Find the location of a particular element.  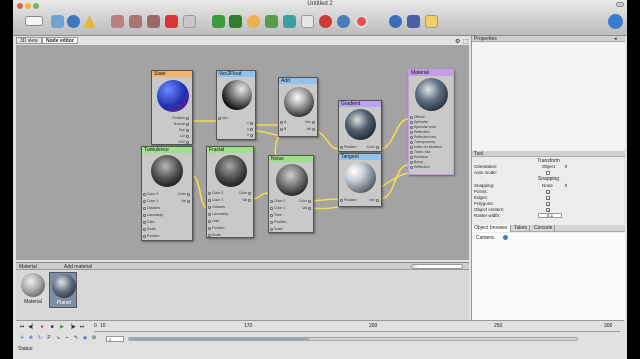

node-add: Add A B Vec Val is located at coordinates (298, 107).